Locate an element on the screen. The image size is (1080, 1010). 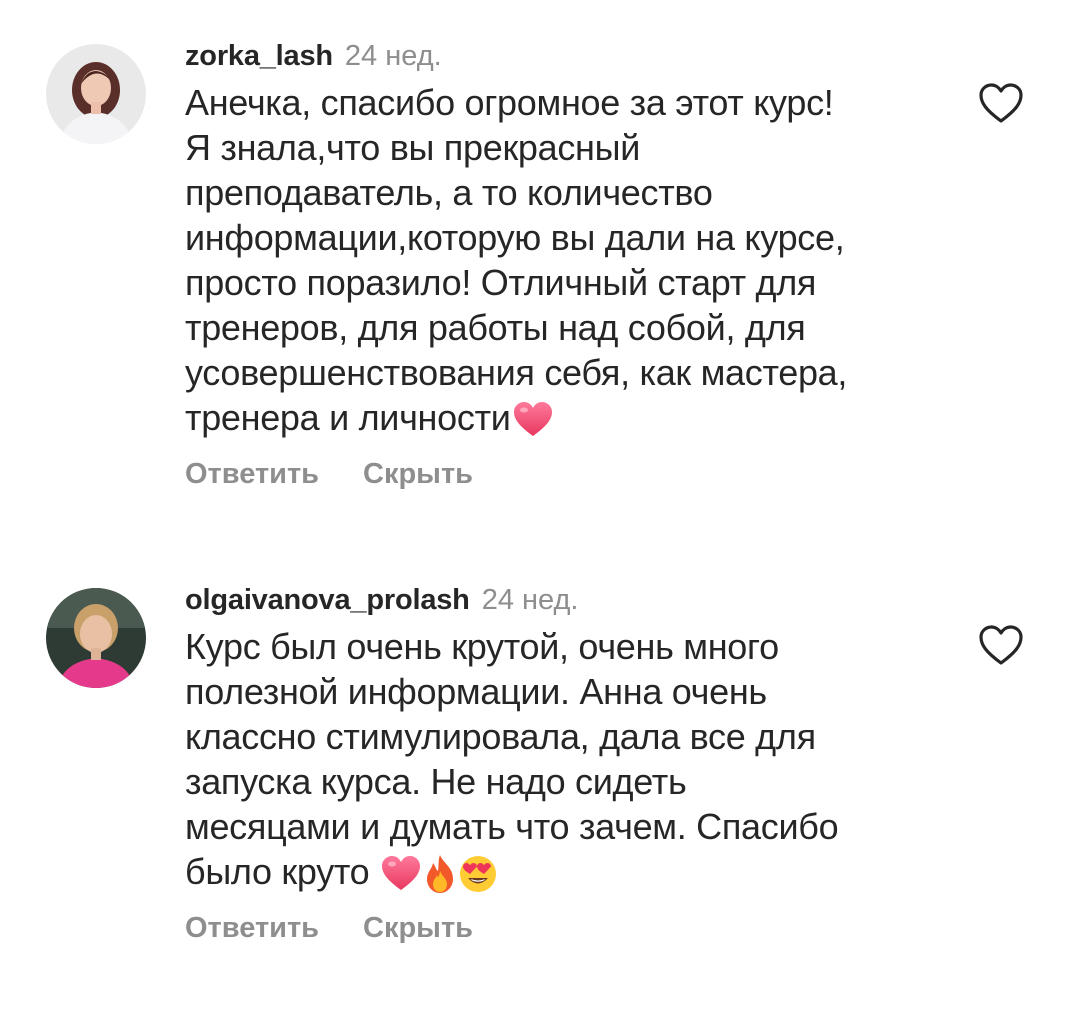
comment-meta: zorka_lash 24 нед. is located at coordinates (565, 56).